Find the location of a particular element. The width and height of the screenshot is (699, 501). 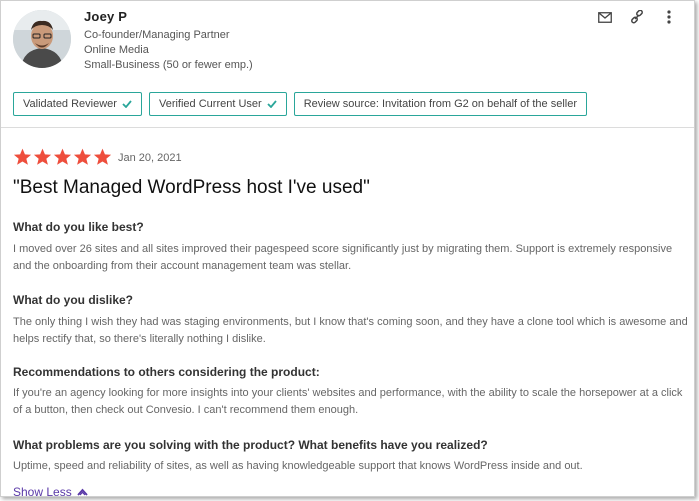

show-less-link: Show Less is located at coordinates (50, 491).